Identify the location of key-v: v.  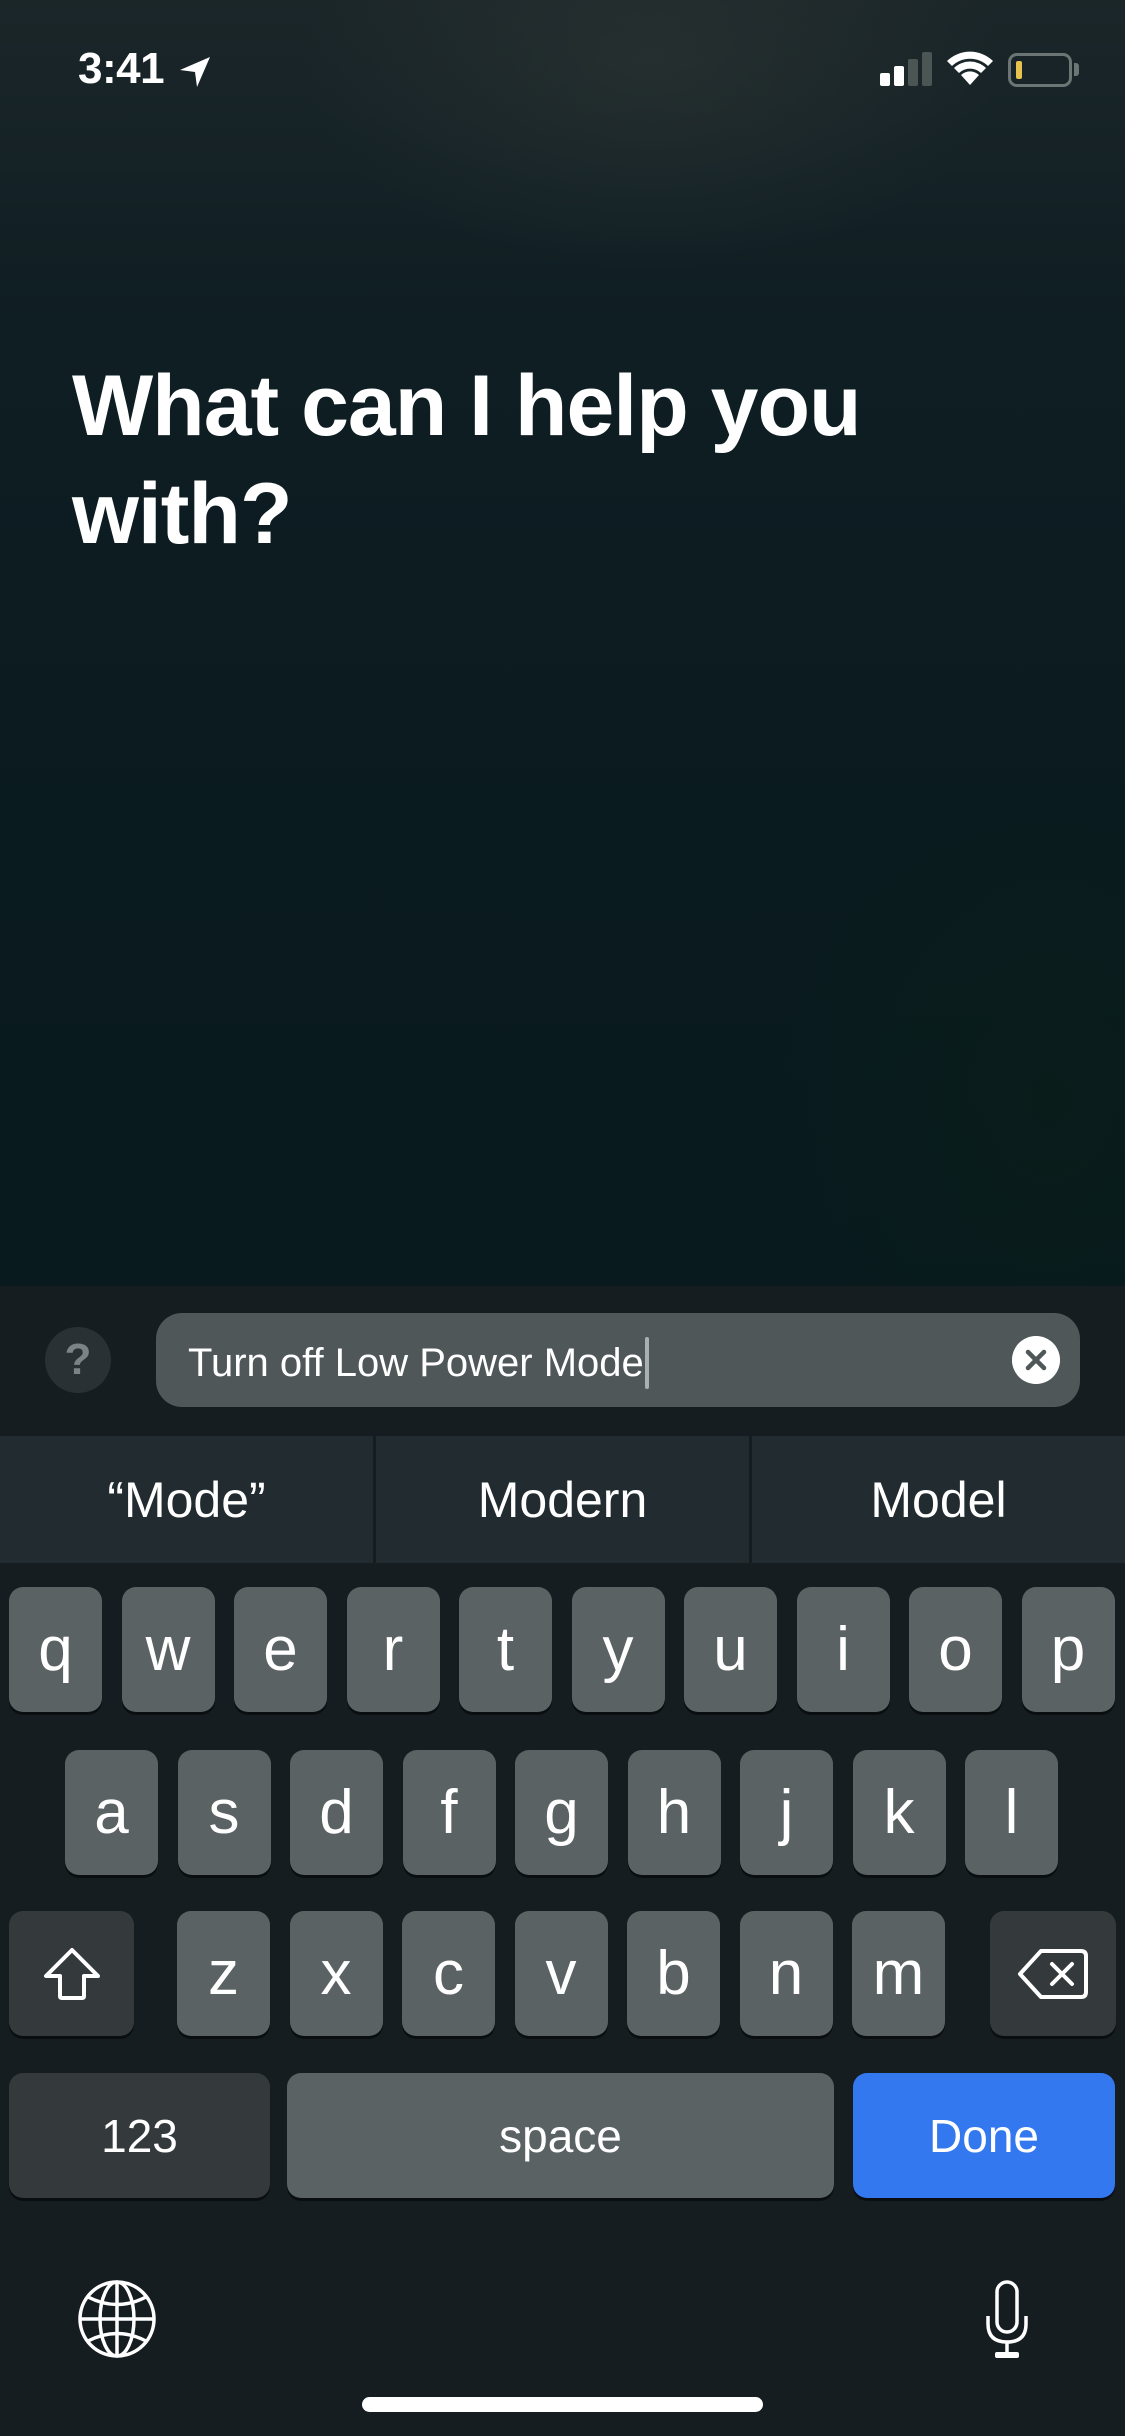
(561, 1973).